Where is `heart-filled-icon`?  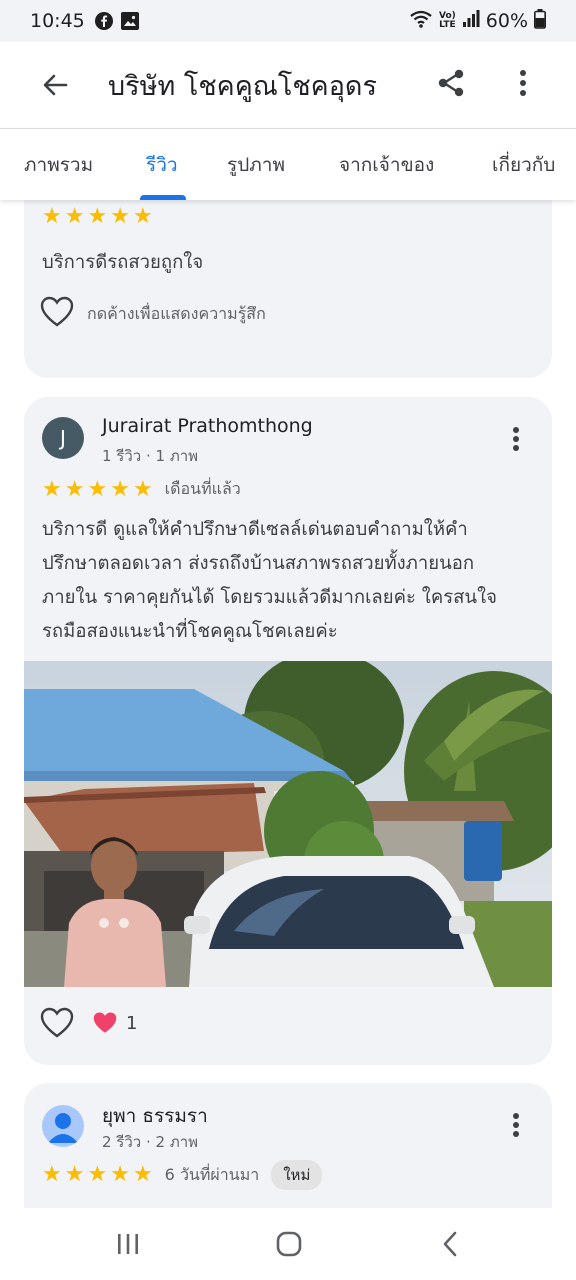
heart-filled-icon is located at coordinates (105, 1022).